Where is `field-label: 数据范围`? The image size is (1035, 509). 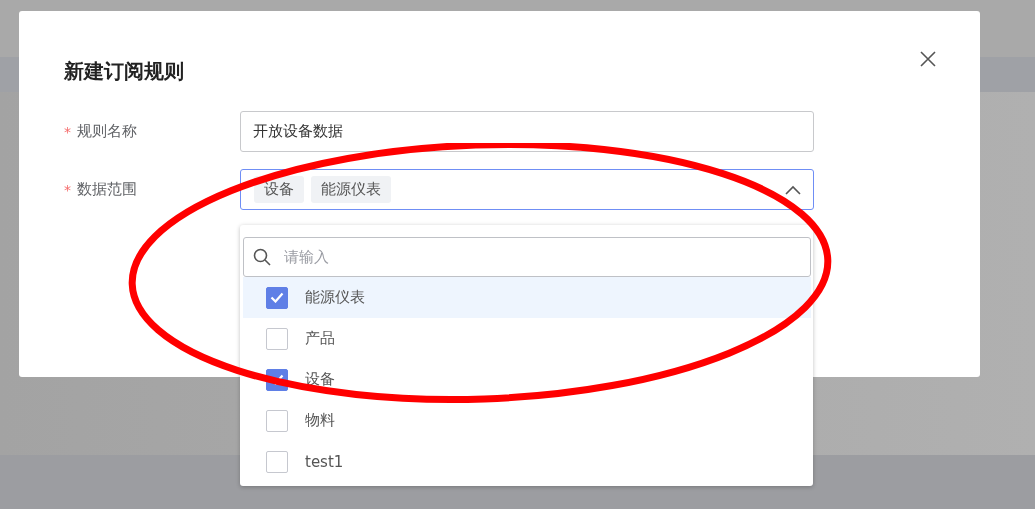
field-label: 数据范围 is located at coordinates (107, 189).